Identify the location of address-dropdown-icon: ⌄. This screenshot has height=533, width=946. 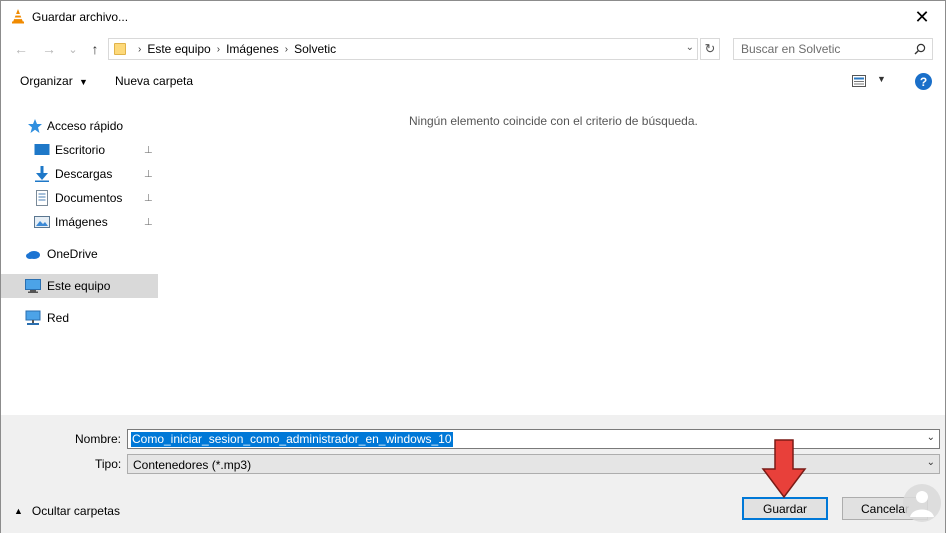
(690, 47).